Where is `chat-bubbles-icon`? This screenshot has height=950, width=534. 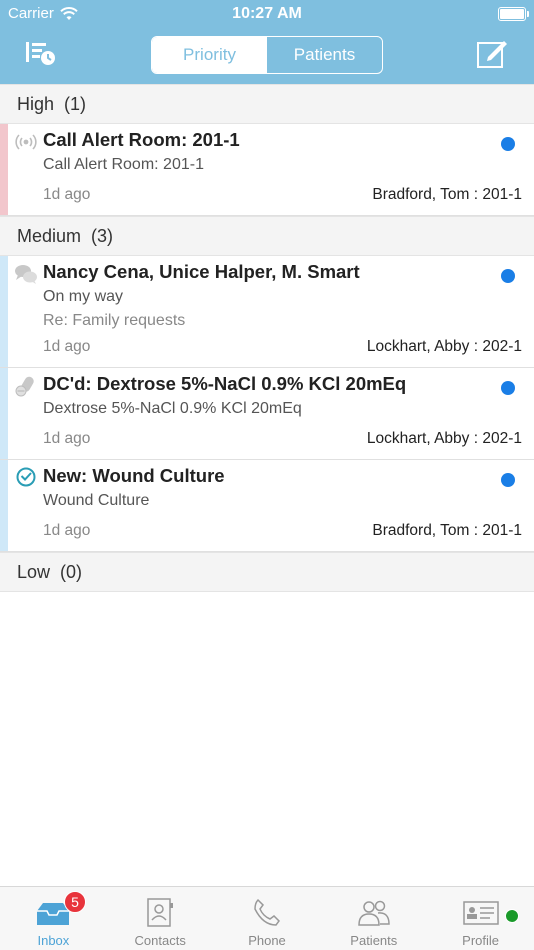 chat-bubbles-icon is located at coordinates (26, 274).